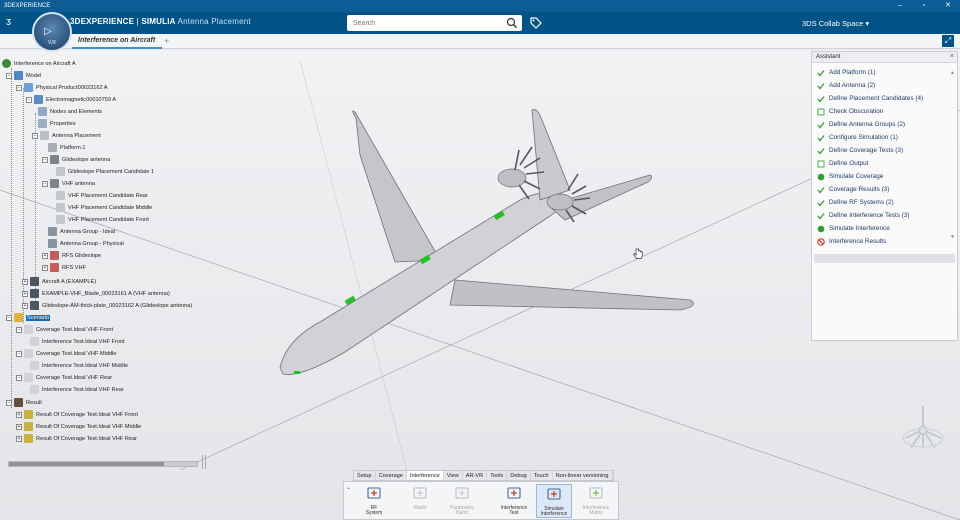 Image resolution: width=960 pixels, height=520 pixels. I want to click on action-tab-debug: Debug, so click(519, 475).